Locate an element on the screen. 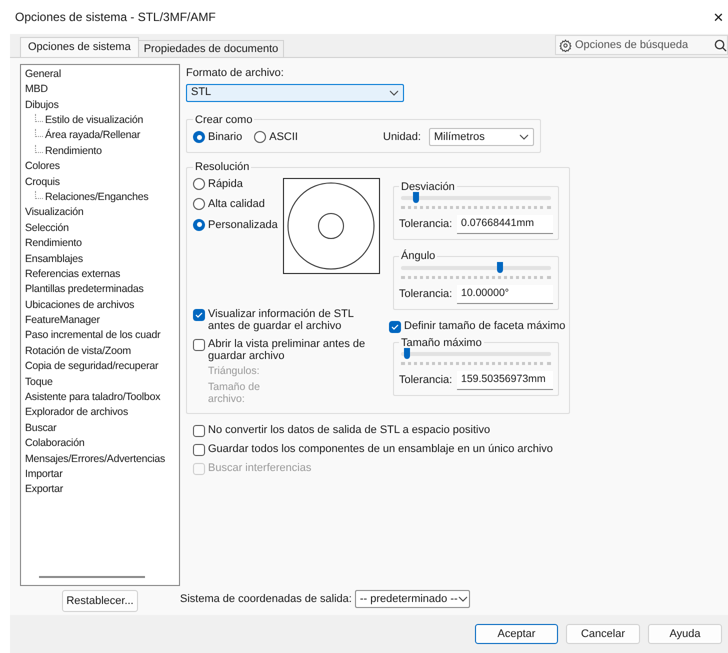 Image resolution: width=728 pixels, height=653 pixels. close-button: ✕ is located at coordinates (718, 17).